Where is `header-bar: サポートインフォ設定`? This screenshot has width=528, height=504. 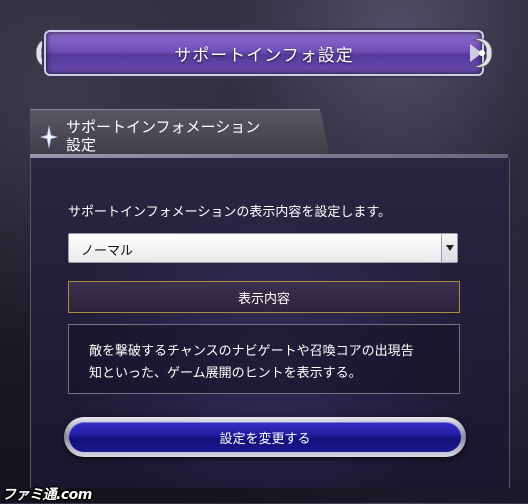
header-bar: サポートインフォ設定 is located at coordinates (264, 53).